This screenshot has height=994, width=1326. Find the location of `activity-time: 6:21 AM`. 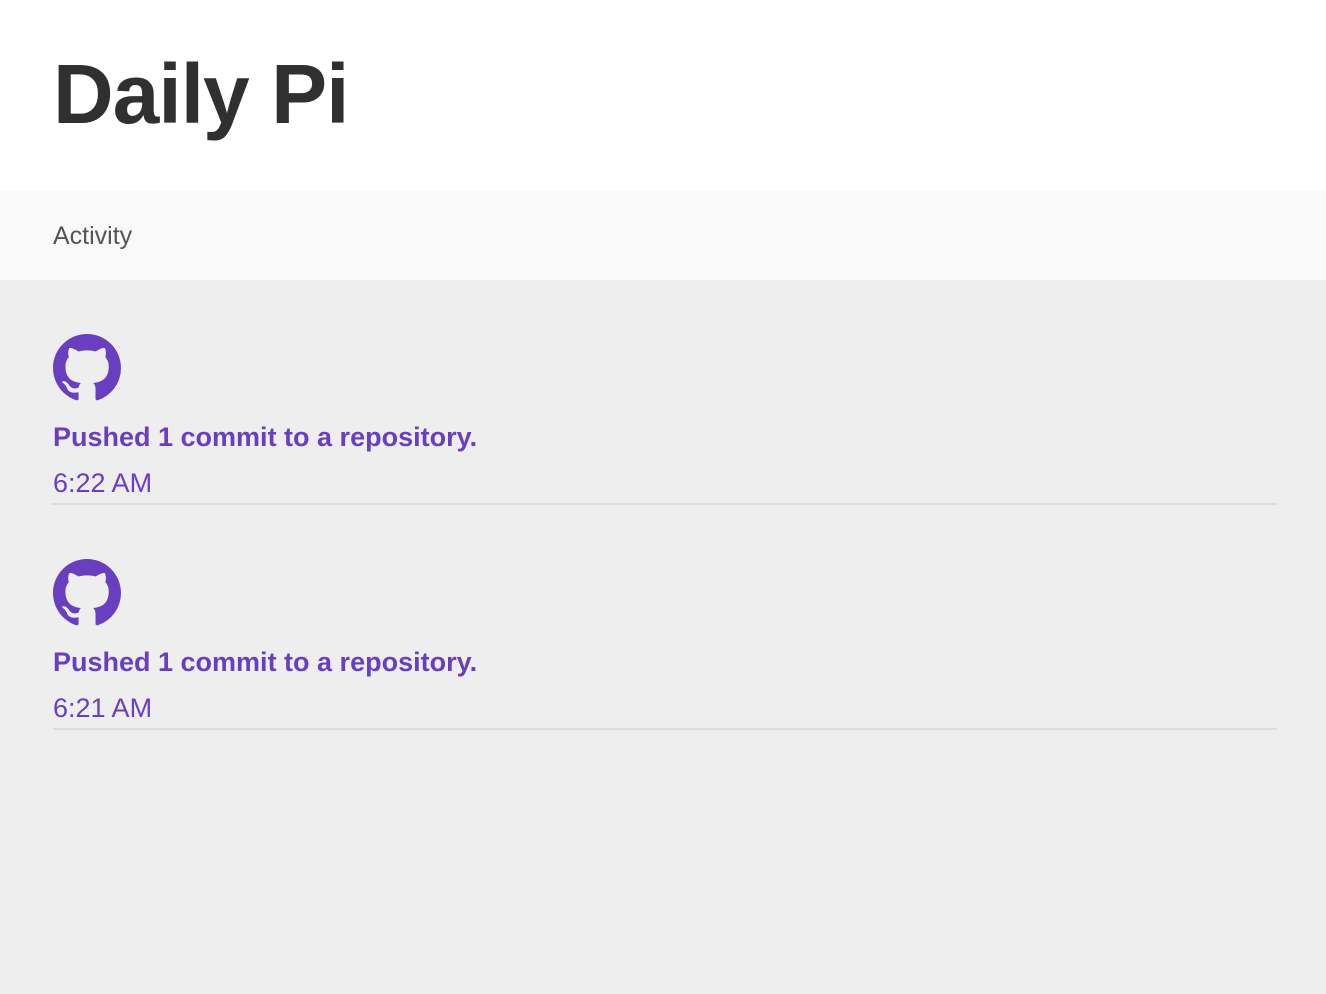

activity-time: 6:21 AM is located at coordinates (103, 708).